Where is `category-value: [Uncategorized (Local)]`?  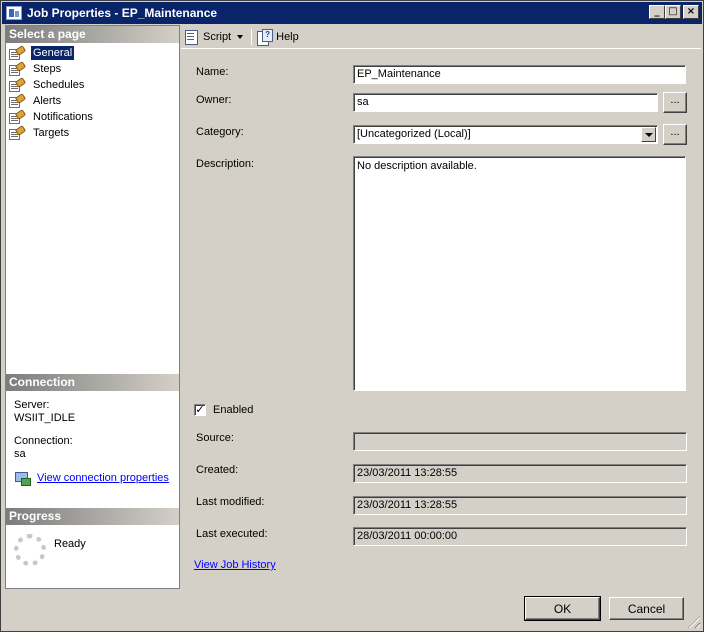
category-value: [Uncategorized (Local)] is located at coordinates (414, 134).